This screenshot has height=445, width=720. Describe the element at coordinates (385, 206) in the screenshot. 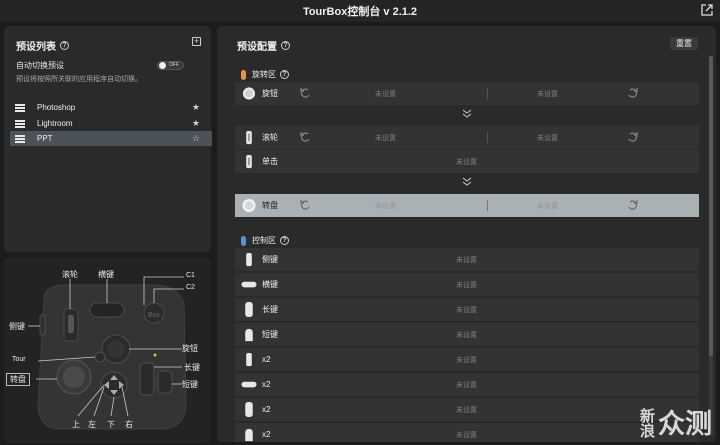

I see `dial-ccw-value: 未设置` at that location.